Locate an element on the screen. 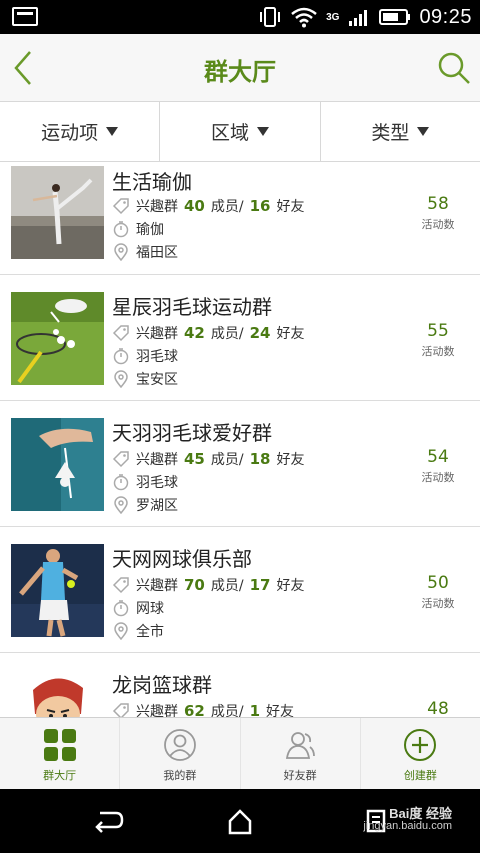 This screenshot has width=480, height=853. title-bar: 群大厅 is located at coordinates (240, 68).